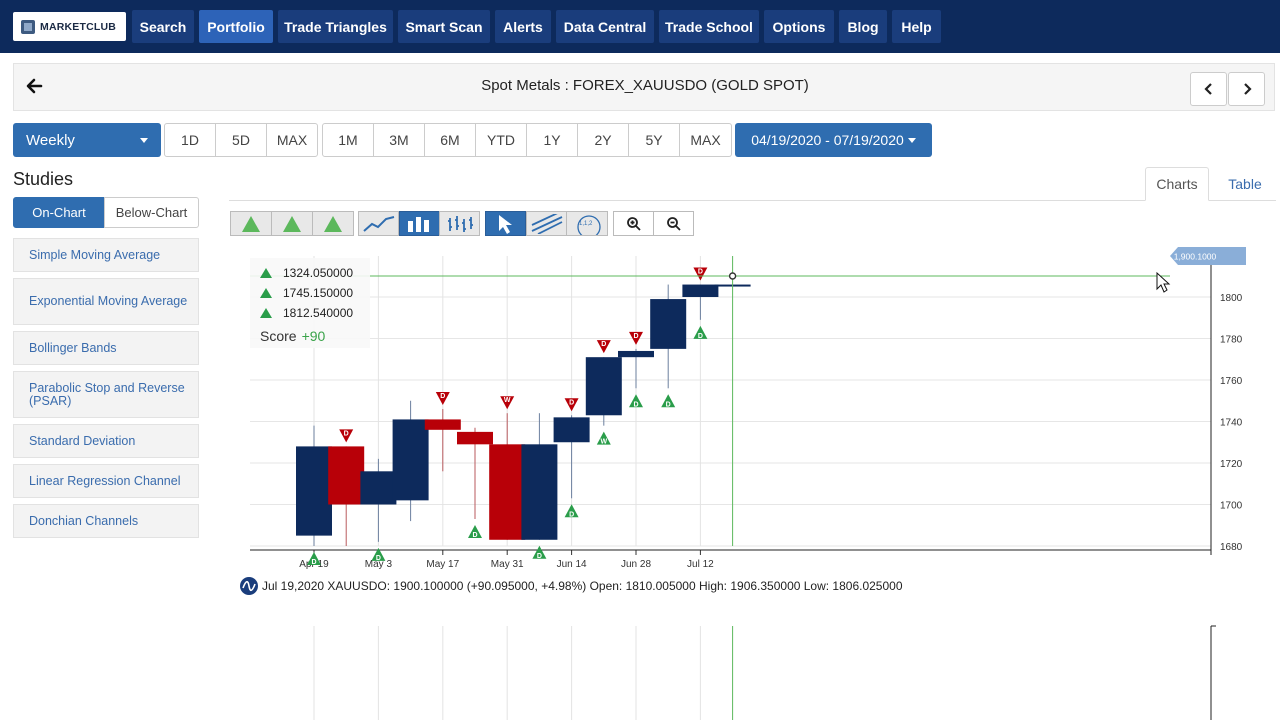  What do you see at coordinates (442, 564) in the screenshot?
I see `x-tick-label: May 17` at bounding box center [442, 564].